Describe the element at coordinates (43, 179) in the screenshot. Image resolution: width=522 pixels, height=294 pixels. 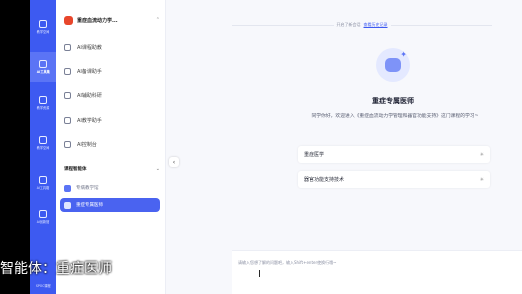
I see `toolbox-icon` at that location.